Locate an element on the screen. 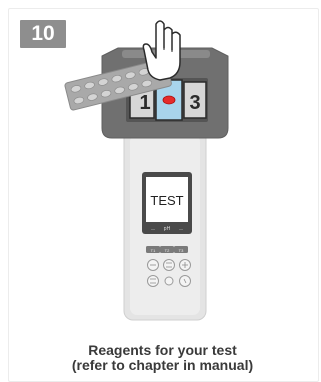  hand-icon is located at coordinates (161, 50).